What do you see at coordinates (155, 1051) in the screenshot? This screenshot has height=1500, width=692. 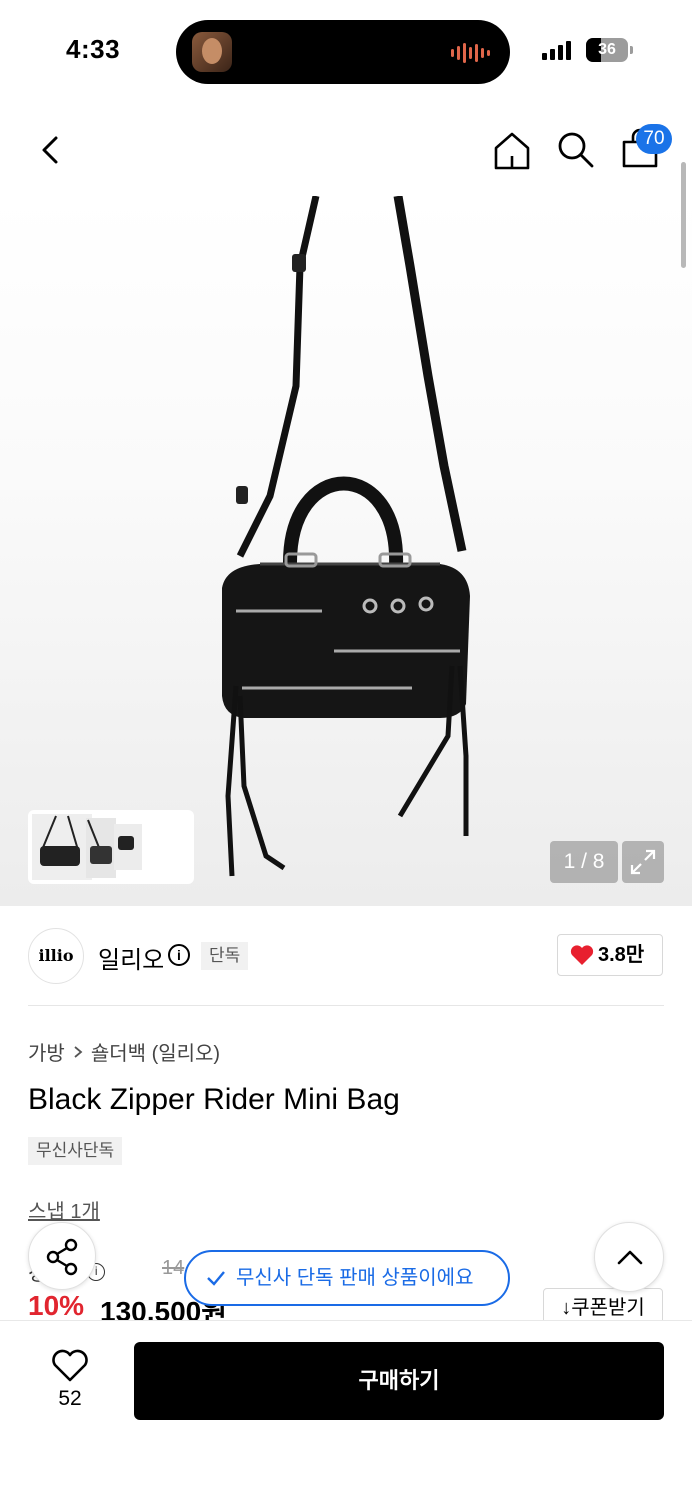 I see `breadcrumb-subcategory: 숄더백 (일리오)` at bounding box center [155, 1051].